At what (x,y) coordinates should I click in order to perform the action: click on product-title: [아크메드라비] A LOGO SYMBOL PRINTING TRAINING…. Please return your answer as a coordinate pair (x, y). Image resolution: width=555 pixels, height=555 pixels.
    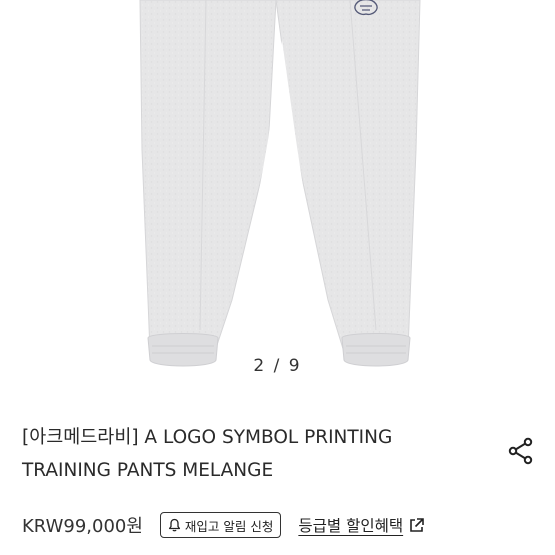
    Looking at the image, I should click on (242, 454).